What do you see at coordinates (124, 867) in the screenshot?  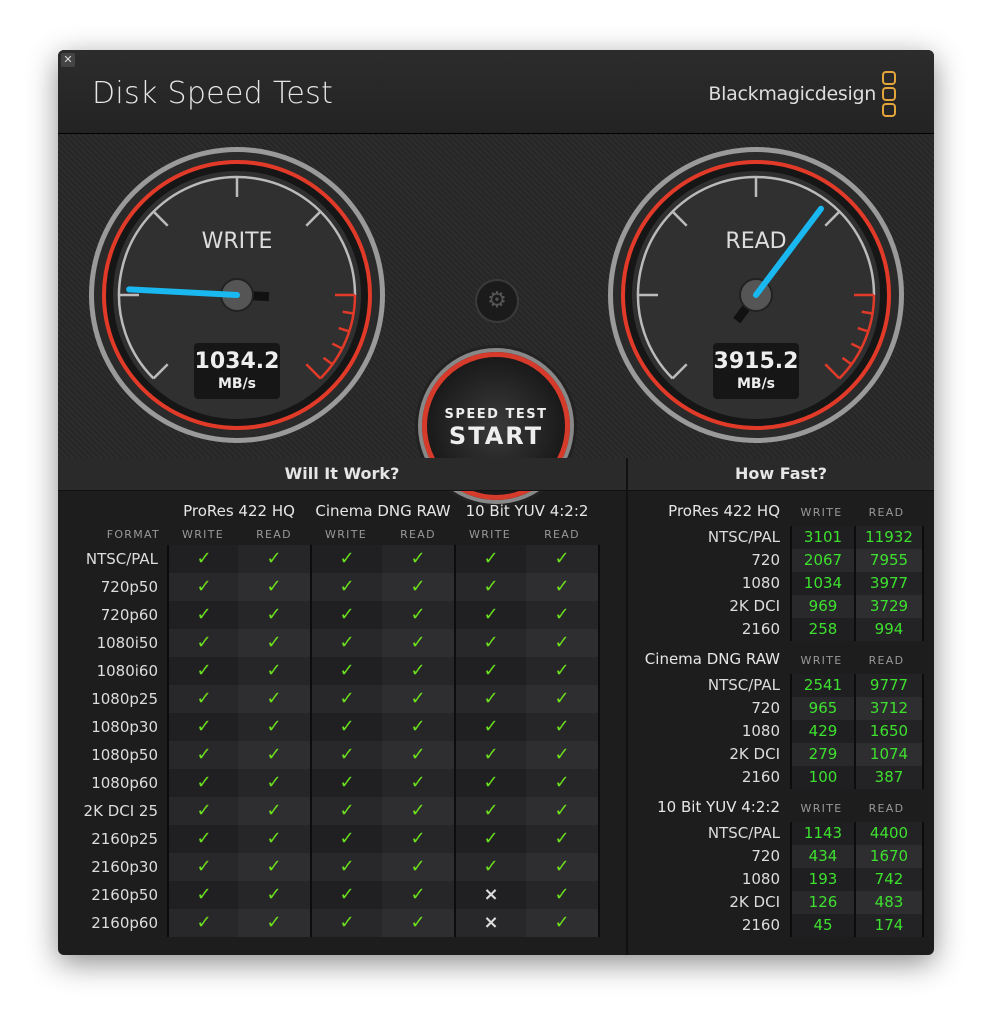 I see `format-label: 2160p30` at bounding box center [124, 867].